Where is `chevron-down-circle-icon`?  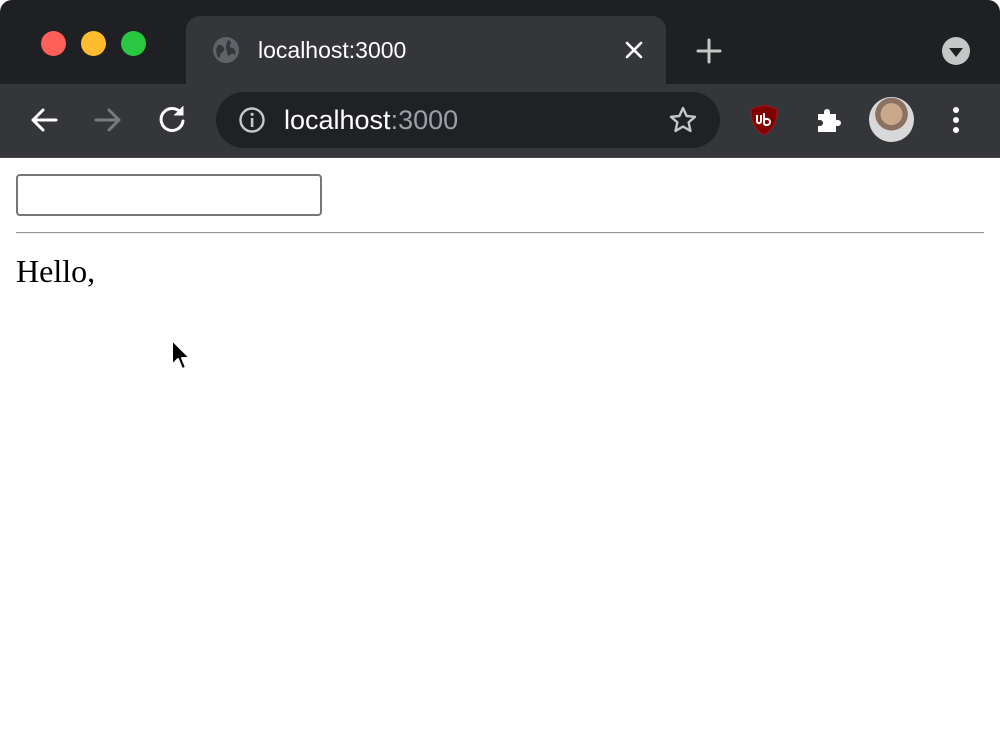
chevron-down-circle-icon is located at coordinates (956, 51).